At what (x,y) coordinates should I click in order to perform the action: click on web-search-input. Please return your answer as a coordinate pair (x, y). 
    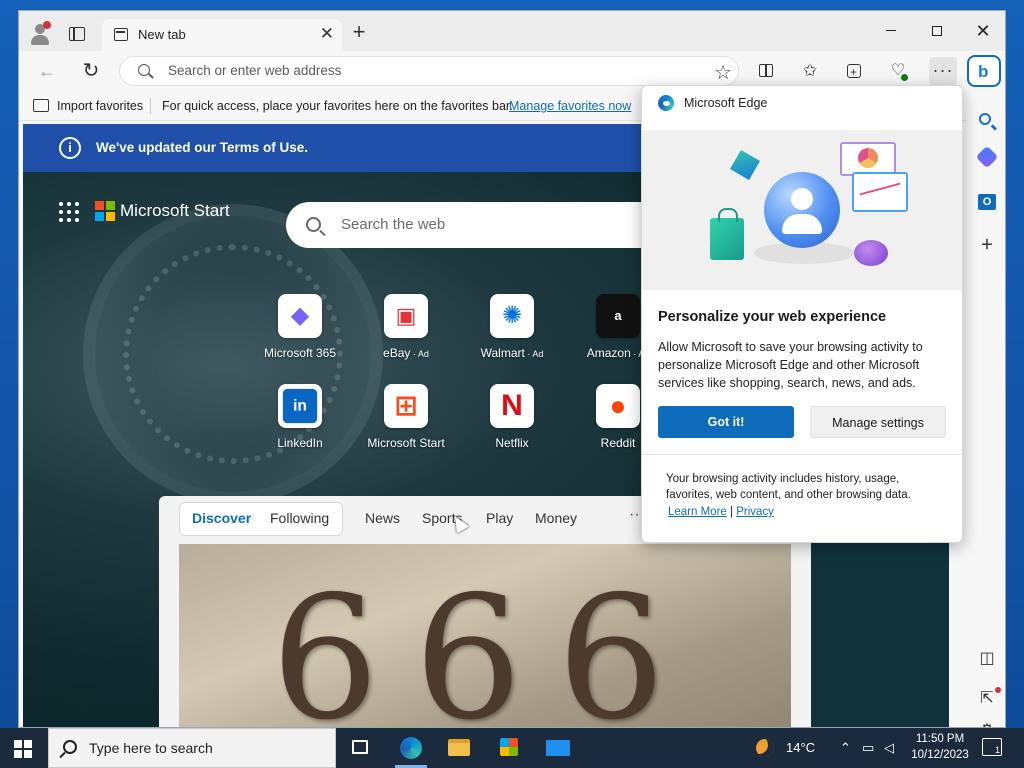
    Looking at the image, I should click on (491, 224).